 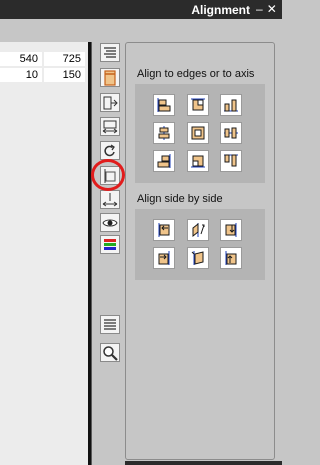 I want to click on align-middle-left-button, so click(x=164, y=133).